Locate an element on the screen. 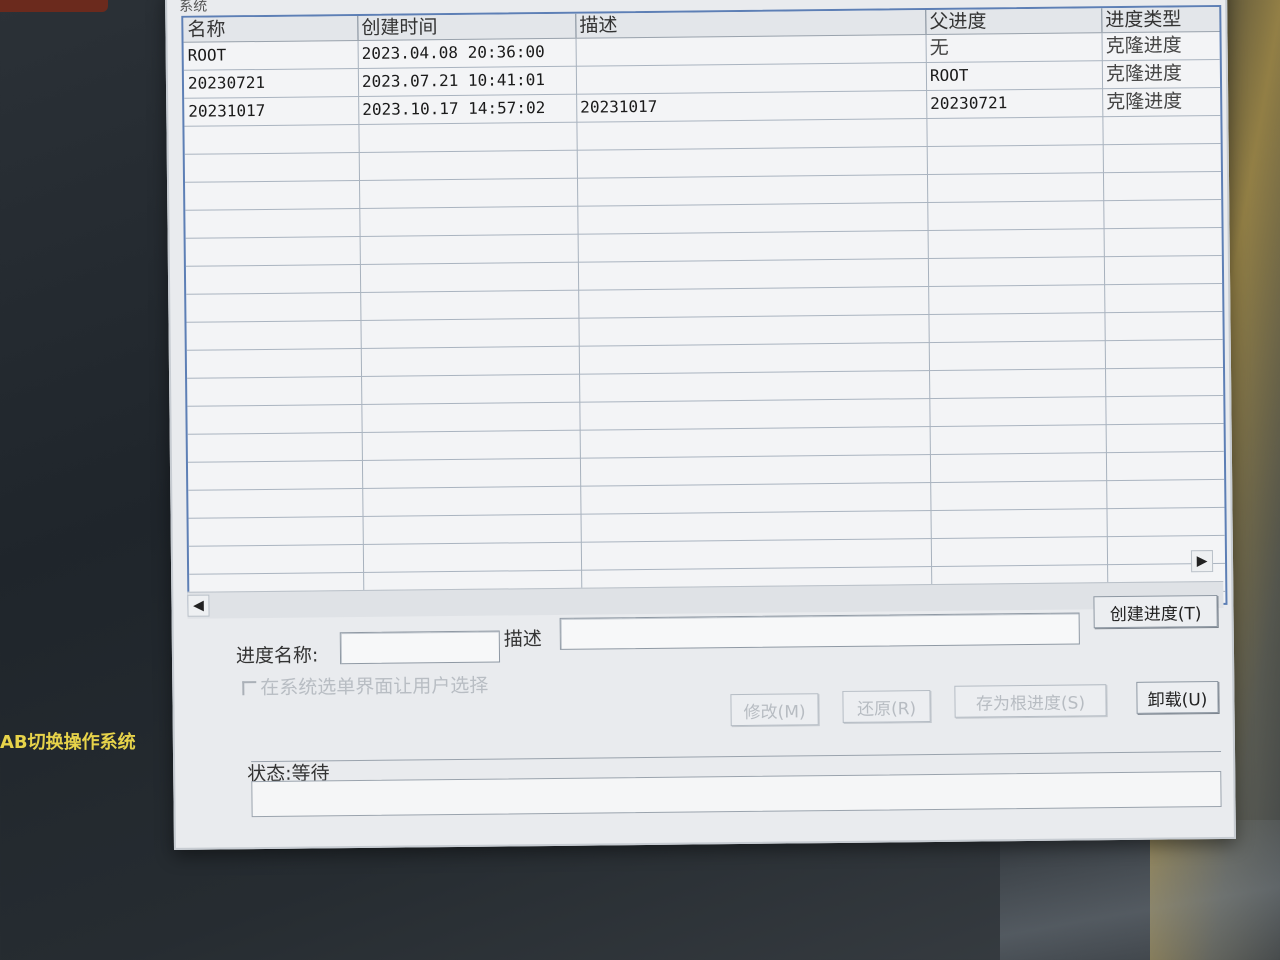  snapshot-name-label: 进度名称: is located at coordinates (277, 656).